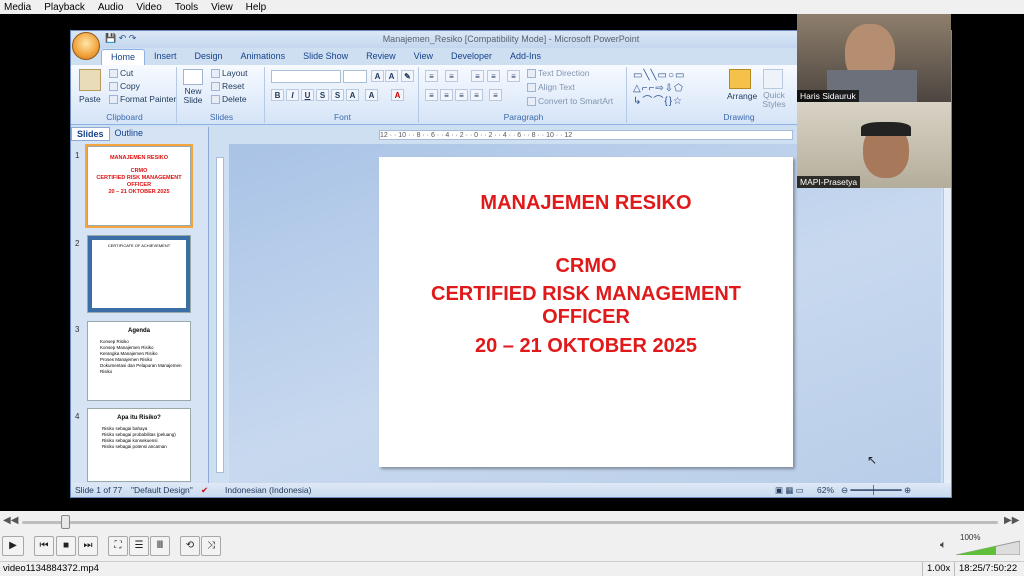 This screenshot has height=576, width=1024. What do you see at coordinates (570, 101) in the screenshot?
I see `convert-smartart-button: Convert to SmartArt` at bounding box center [570, 101].